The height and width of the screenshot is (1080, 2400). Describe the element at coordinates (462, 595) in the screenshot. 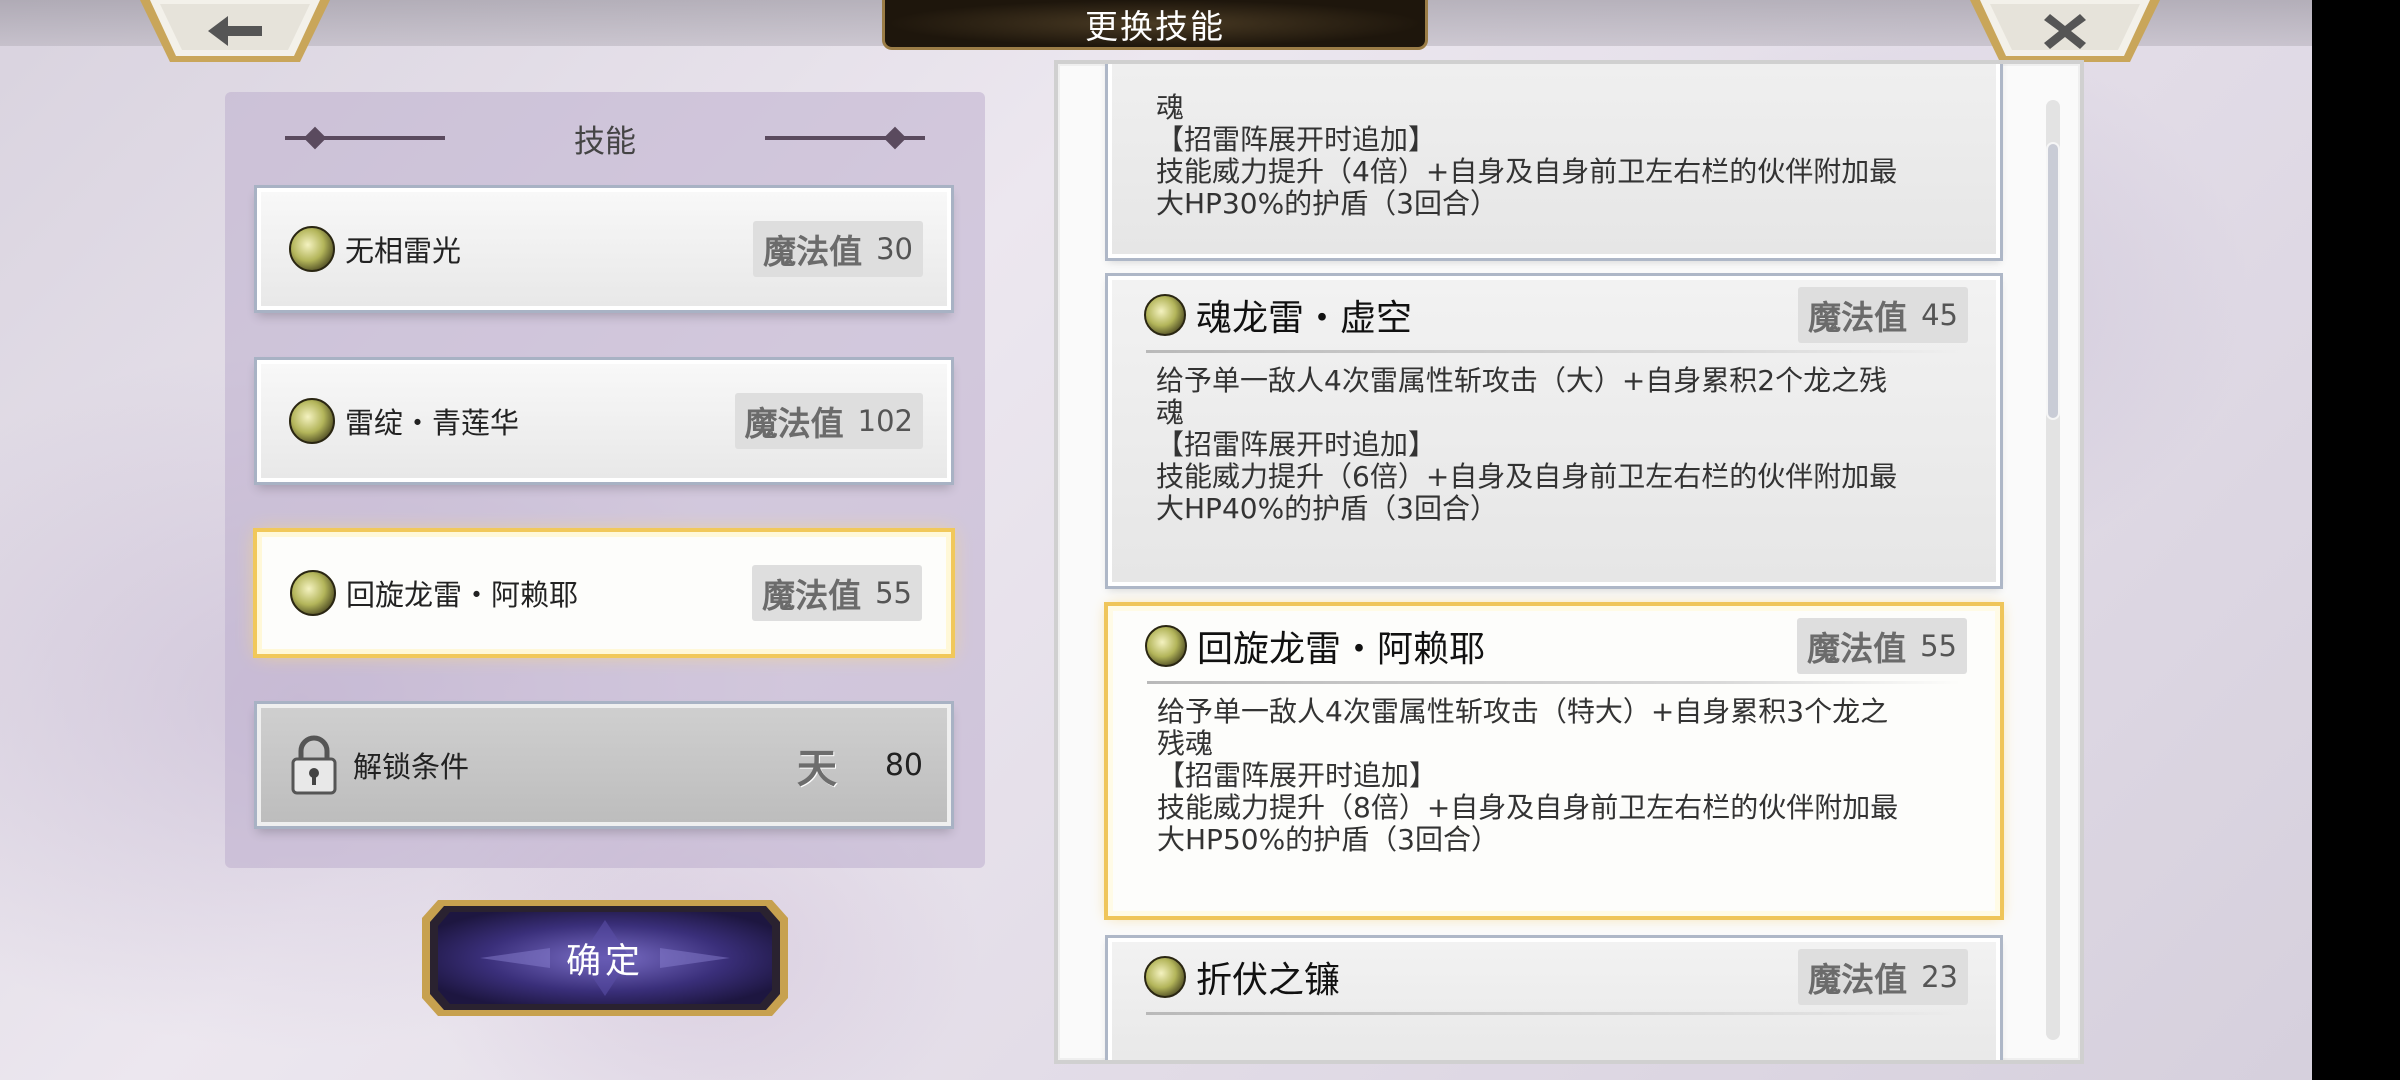

I see `skill-slot-name: 回旋龙雷・阿赖耶` at that location.